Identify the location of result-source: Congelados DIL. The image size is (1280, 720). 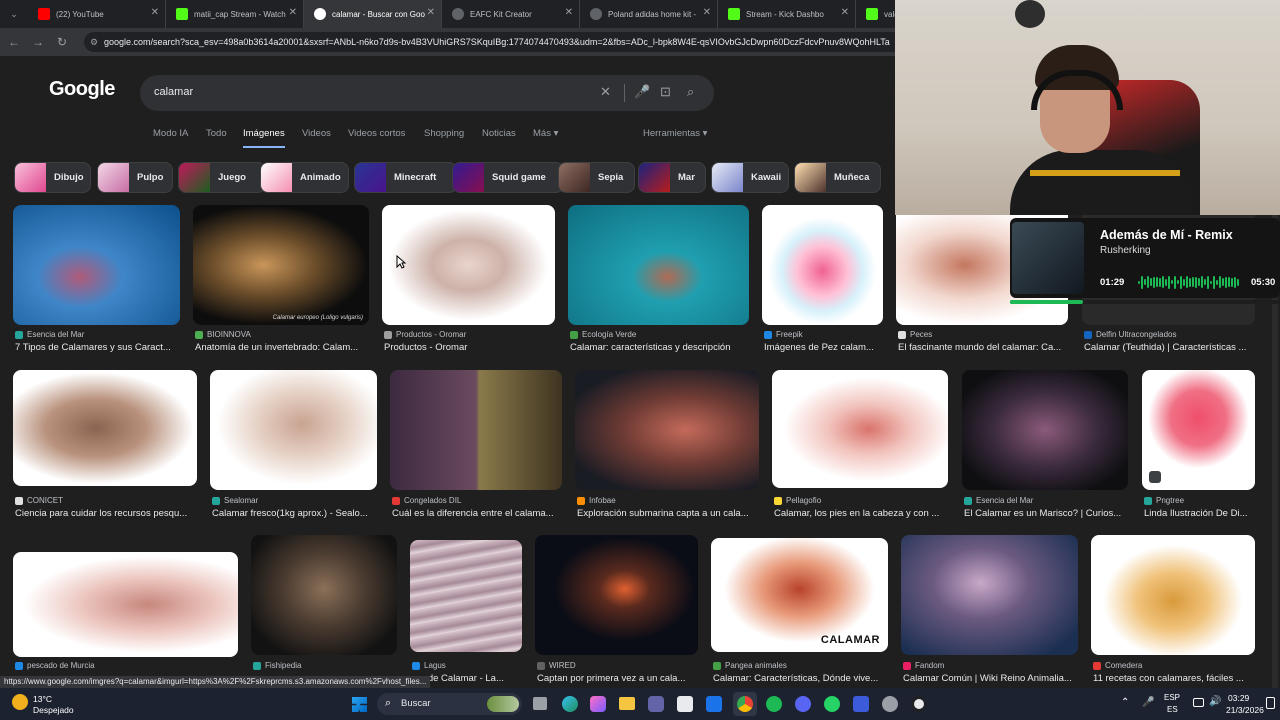
(426, 500).